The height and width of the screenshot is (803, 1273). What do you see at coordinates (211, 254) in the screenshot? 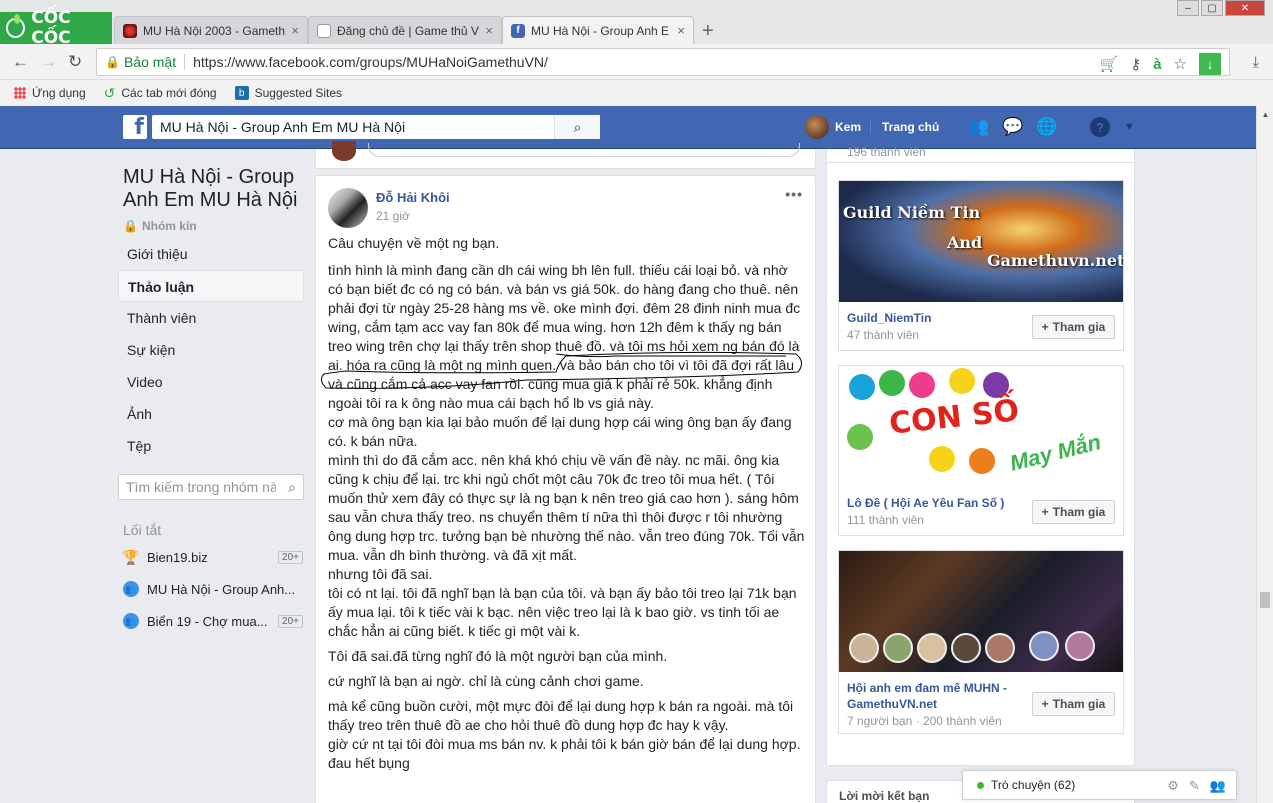
I see `nav-about: Giới thiệu` at bounding box center [211, 254].